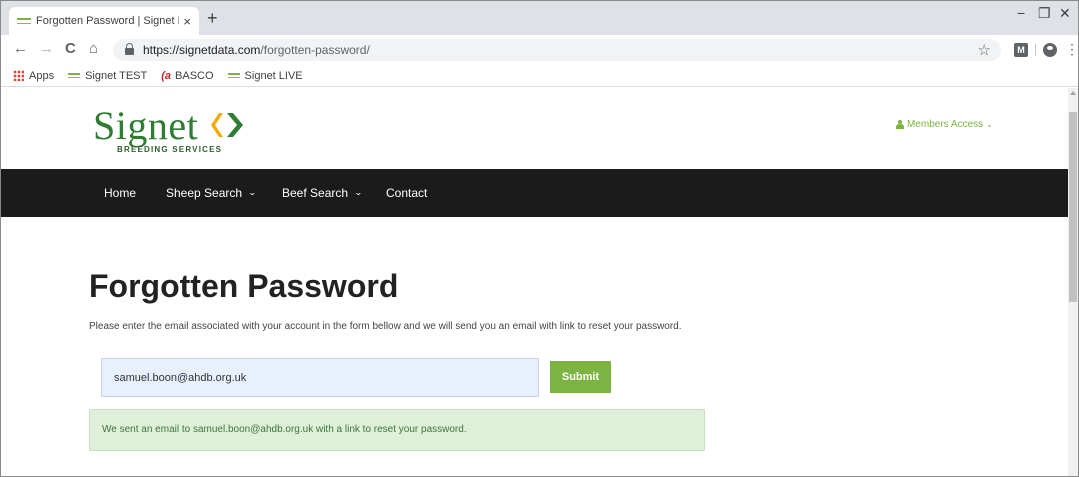 Image resolution: width=1079 pixels, height=477 pixels. What do you see at coordinates (70, 48) in the screenshot?
I see `reload-icon: C` at bounding box center [70, 48].